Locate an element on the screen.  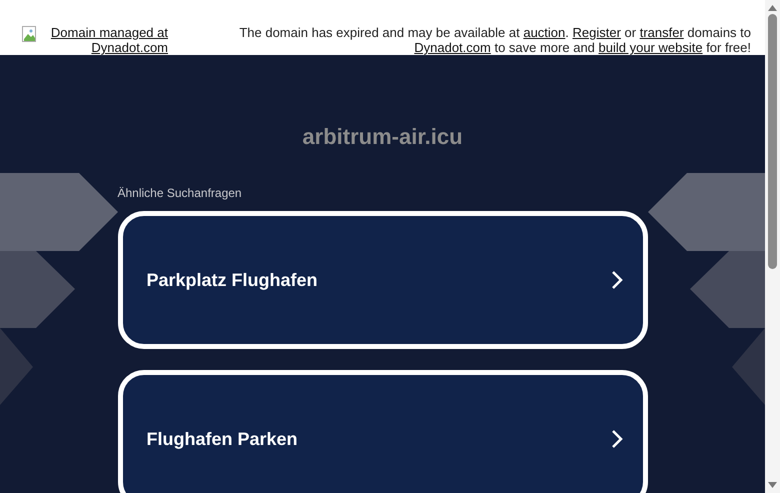
notice-link: build your website is located at coordinates (650, 47).